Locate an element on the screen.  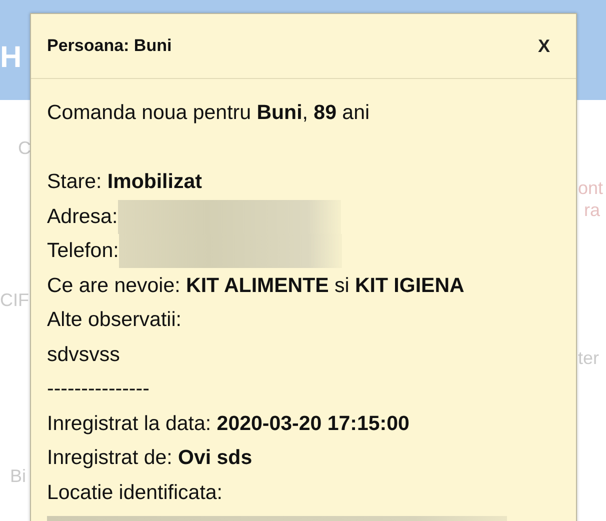
dialog-title: Persoana: Buni is located at coordinates (109, 46).